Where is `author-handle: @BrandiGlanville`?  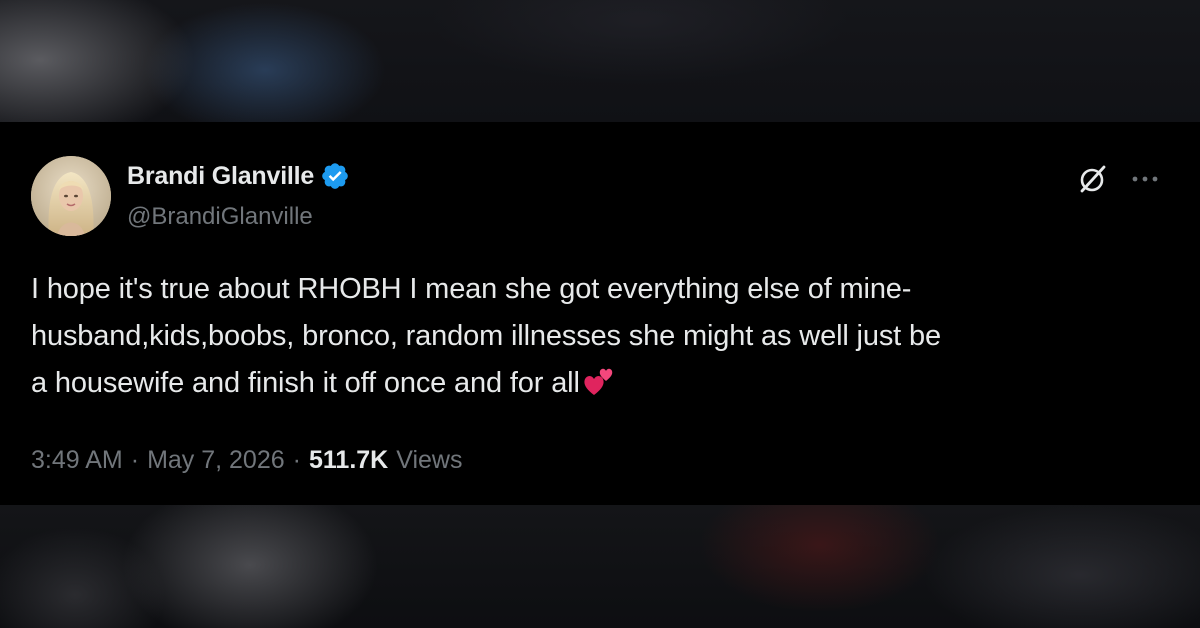 author-handle: @BrandiGlanville is located at coordinates (220, 217).